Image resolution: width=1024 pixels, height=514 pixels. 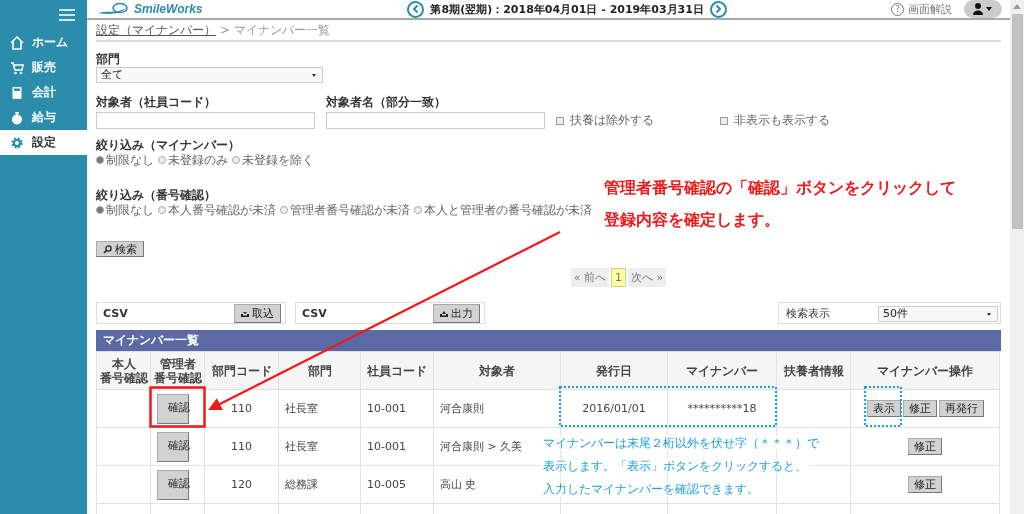 What do you see at coordinates (107, 249) in the screenshot?
I see `search-icon` at bounding box center [107, 249].